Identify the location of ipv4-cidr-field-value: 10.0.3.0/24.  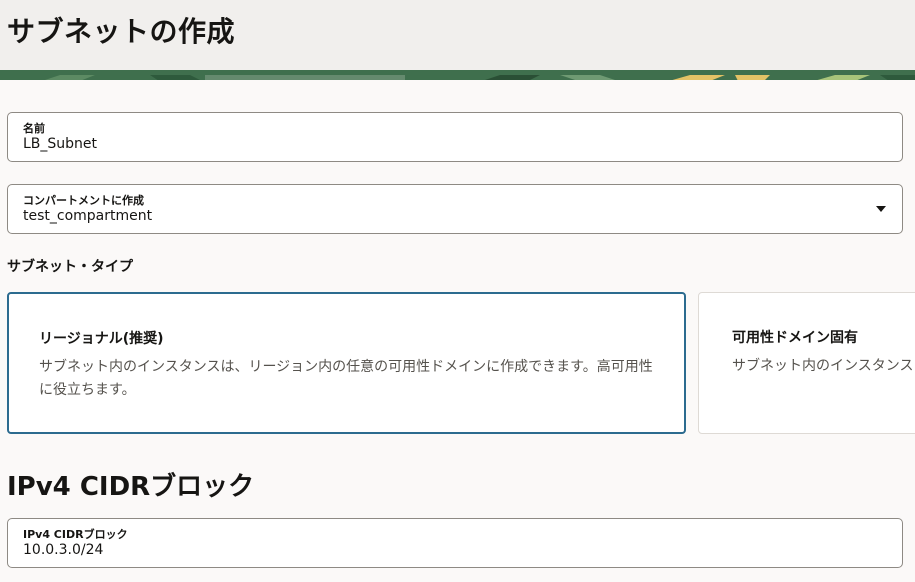
(63, 550).